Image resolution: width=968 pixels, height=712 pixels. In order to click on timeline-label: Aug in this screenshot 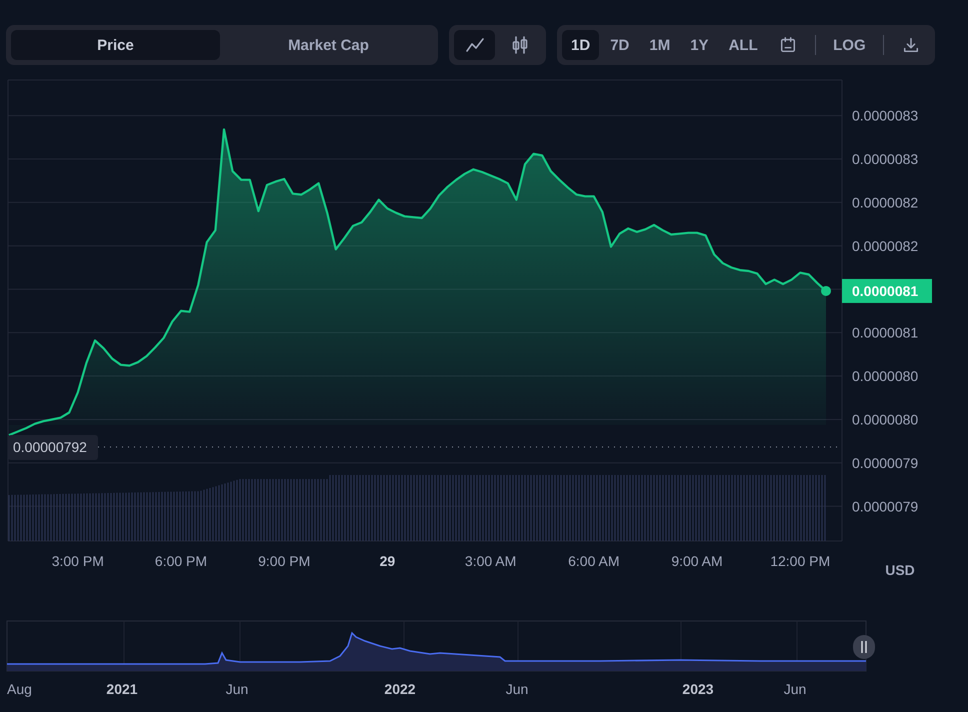, I will do `click(19, 689)`.